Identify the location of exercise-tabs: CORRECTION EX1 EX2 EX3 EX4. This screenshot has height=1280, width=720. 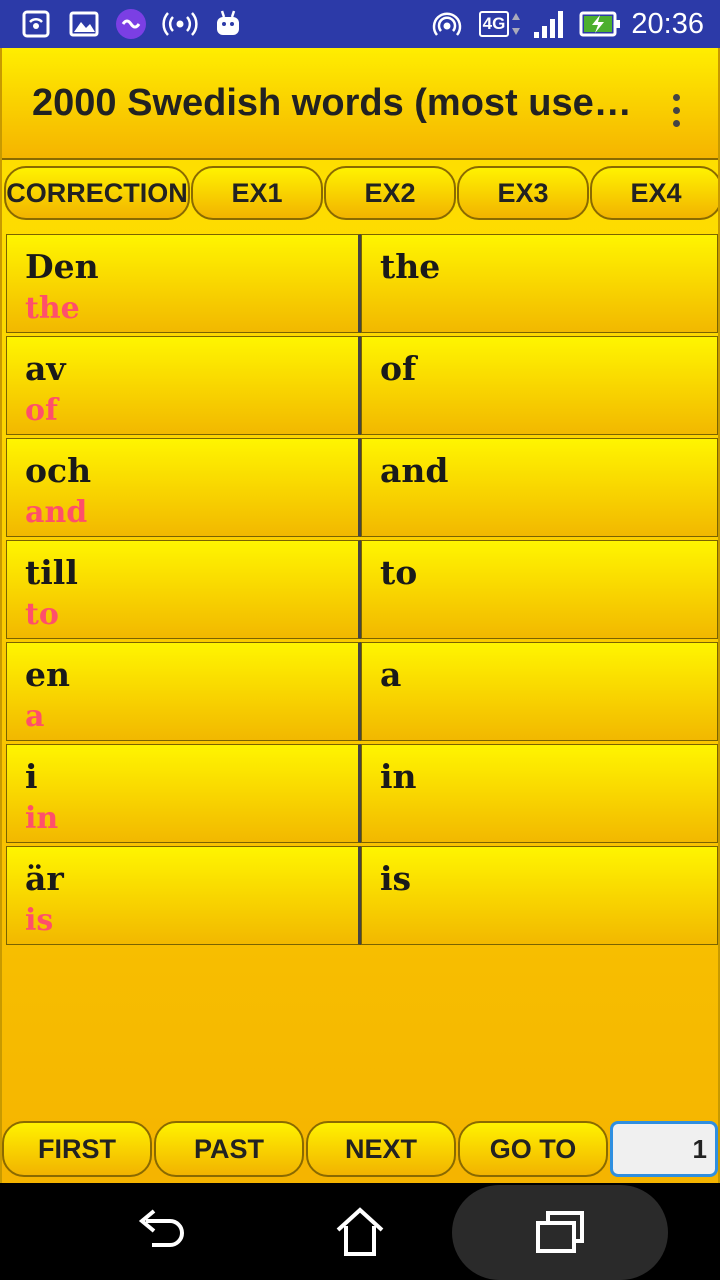
(360, 194).